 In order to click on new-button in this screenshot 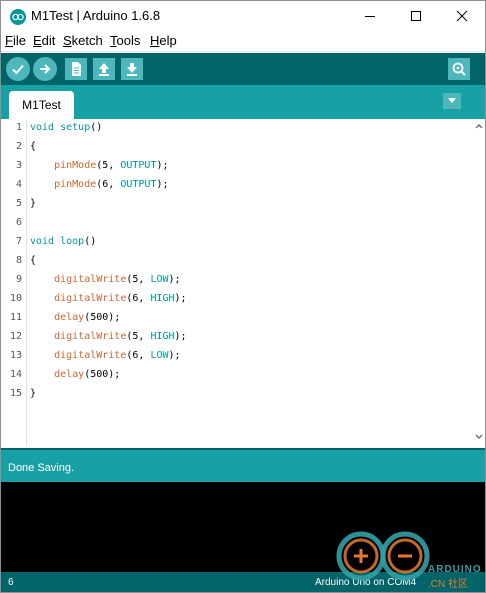, I will do `click(76, 69)`.